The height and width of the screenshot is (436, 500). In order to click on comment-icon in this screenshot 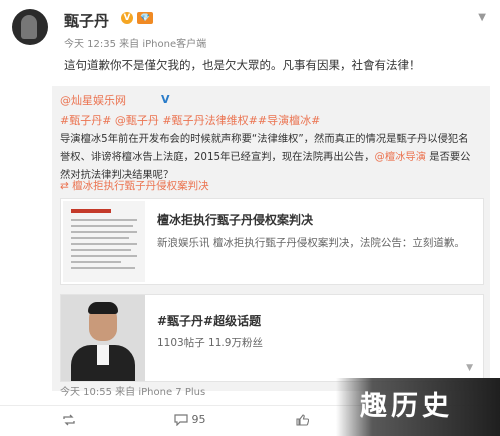, I will do `click(181, 420)`.